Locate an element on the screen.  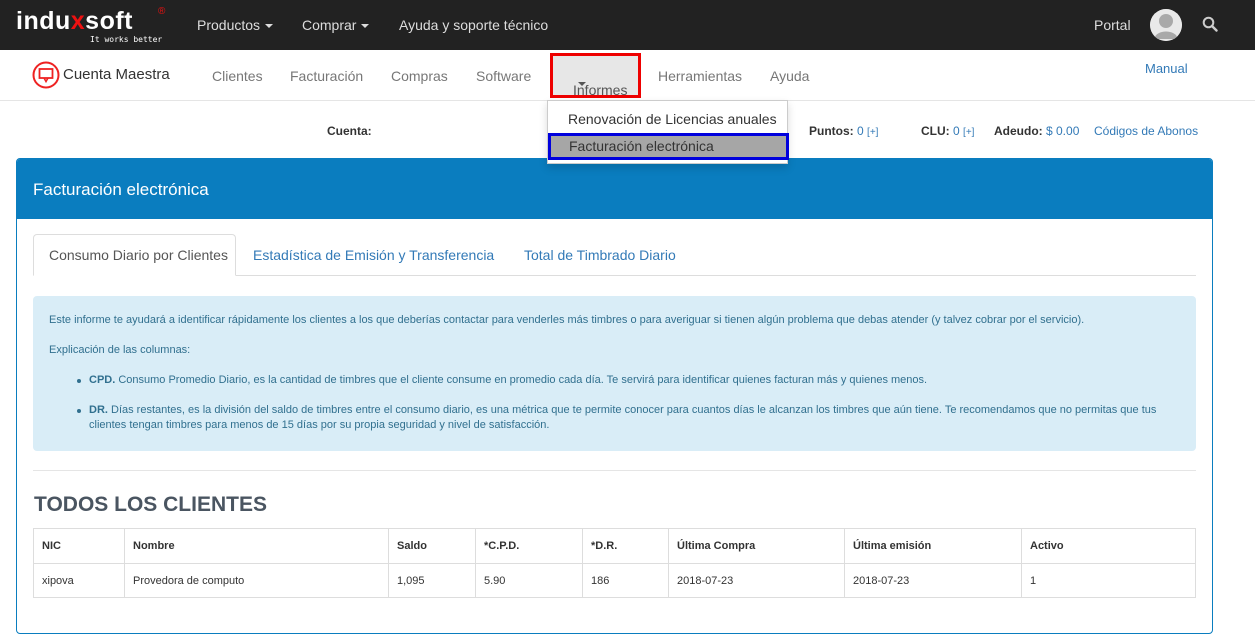
nav-software: Software is located at coordinates (503, 76).